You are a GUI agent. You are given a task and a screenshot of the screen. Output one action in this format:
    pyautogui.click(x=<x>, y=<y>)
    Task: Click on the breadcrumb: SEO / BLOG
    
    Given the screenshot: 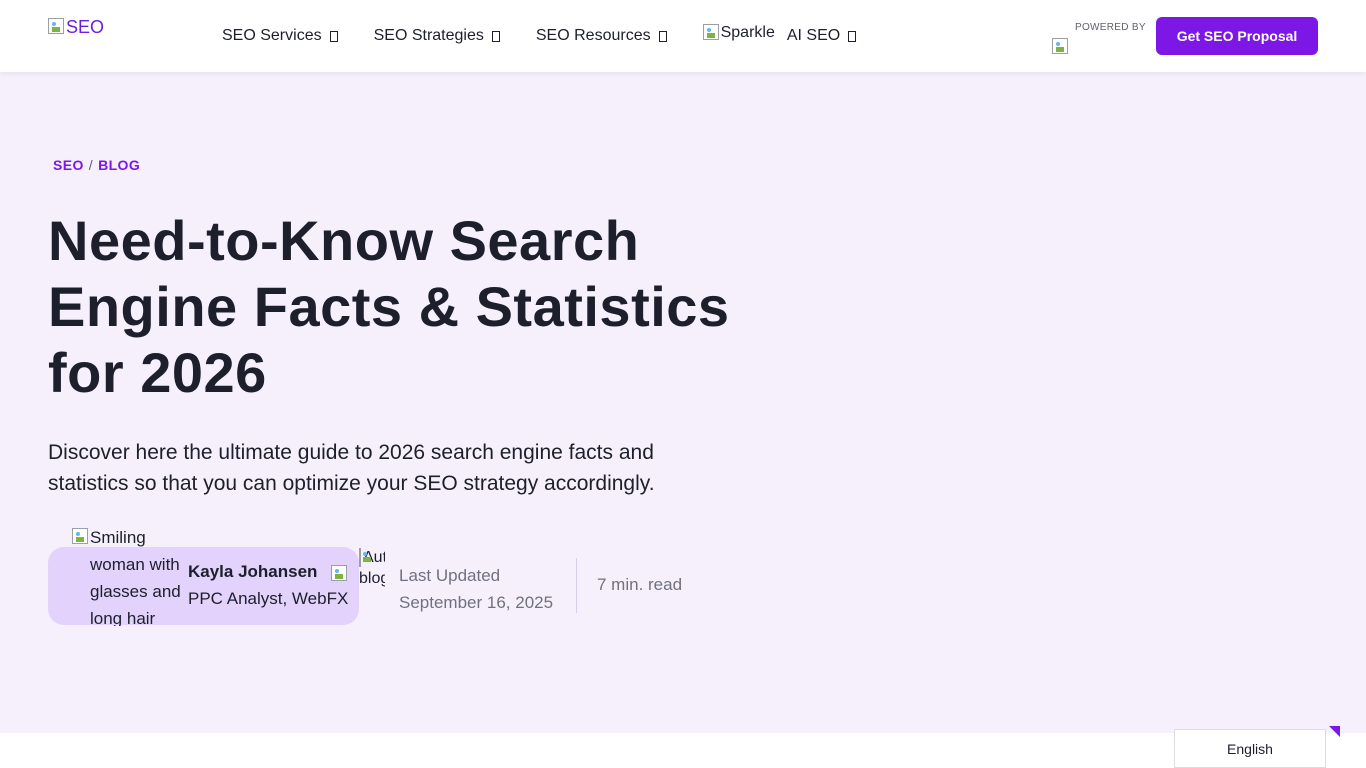 What is the action you would take?
    pyautogui.click(x=96, y=165)
    